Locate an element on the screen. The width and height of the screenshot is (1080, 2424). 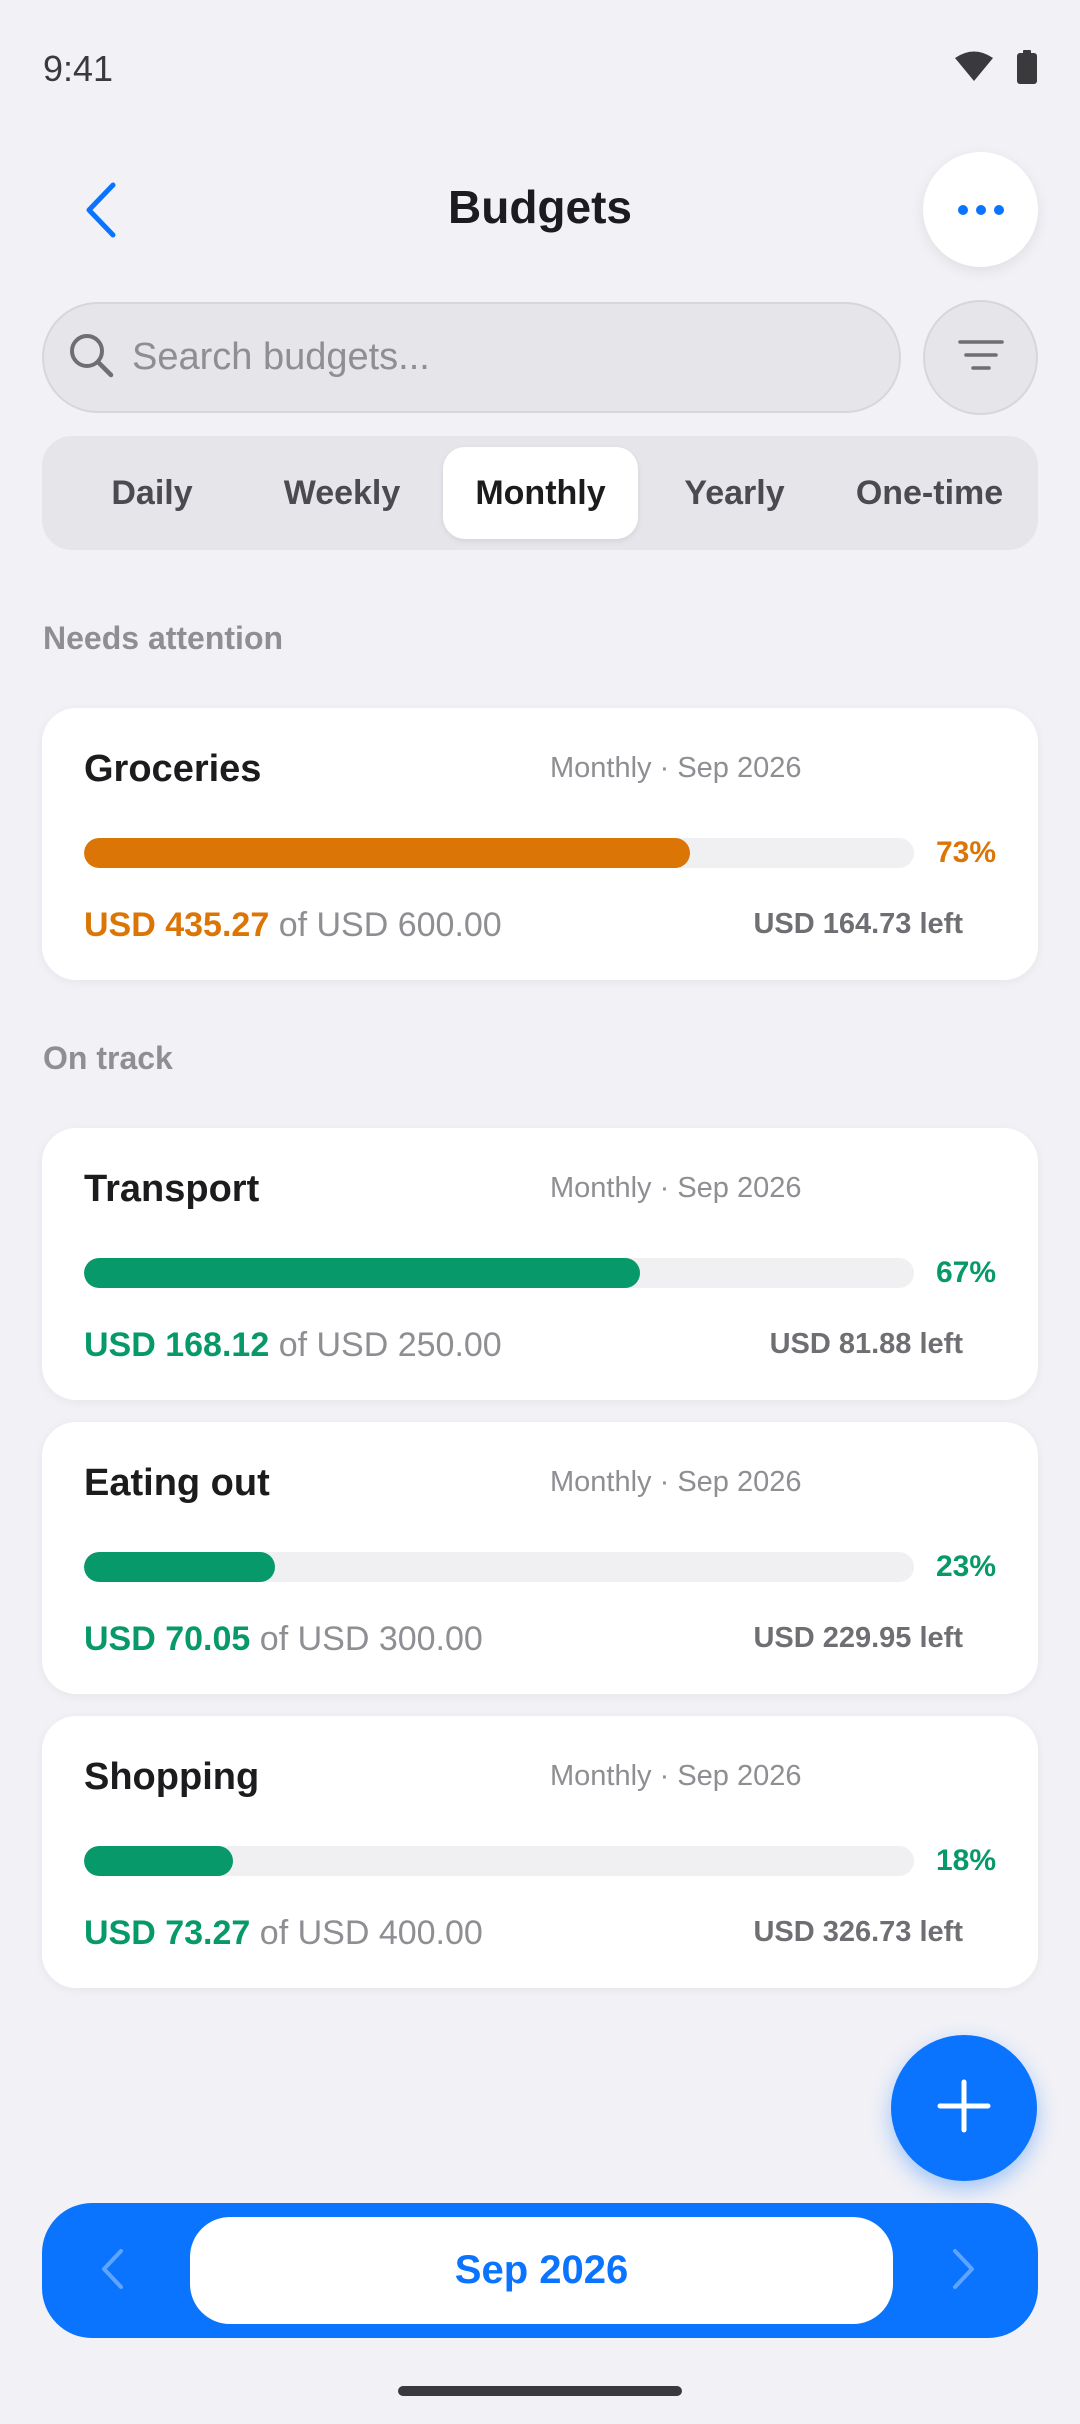
budget-amount: USD 168.12 of USD 250.00 is located at coordinates (293, 1345).